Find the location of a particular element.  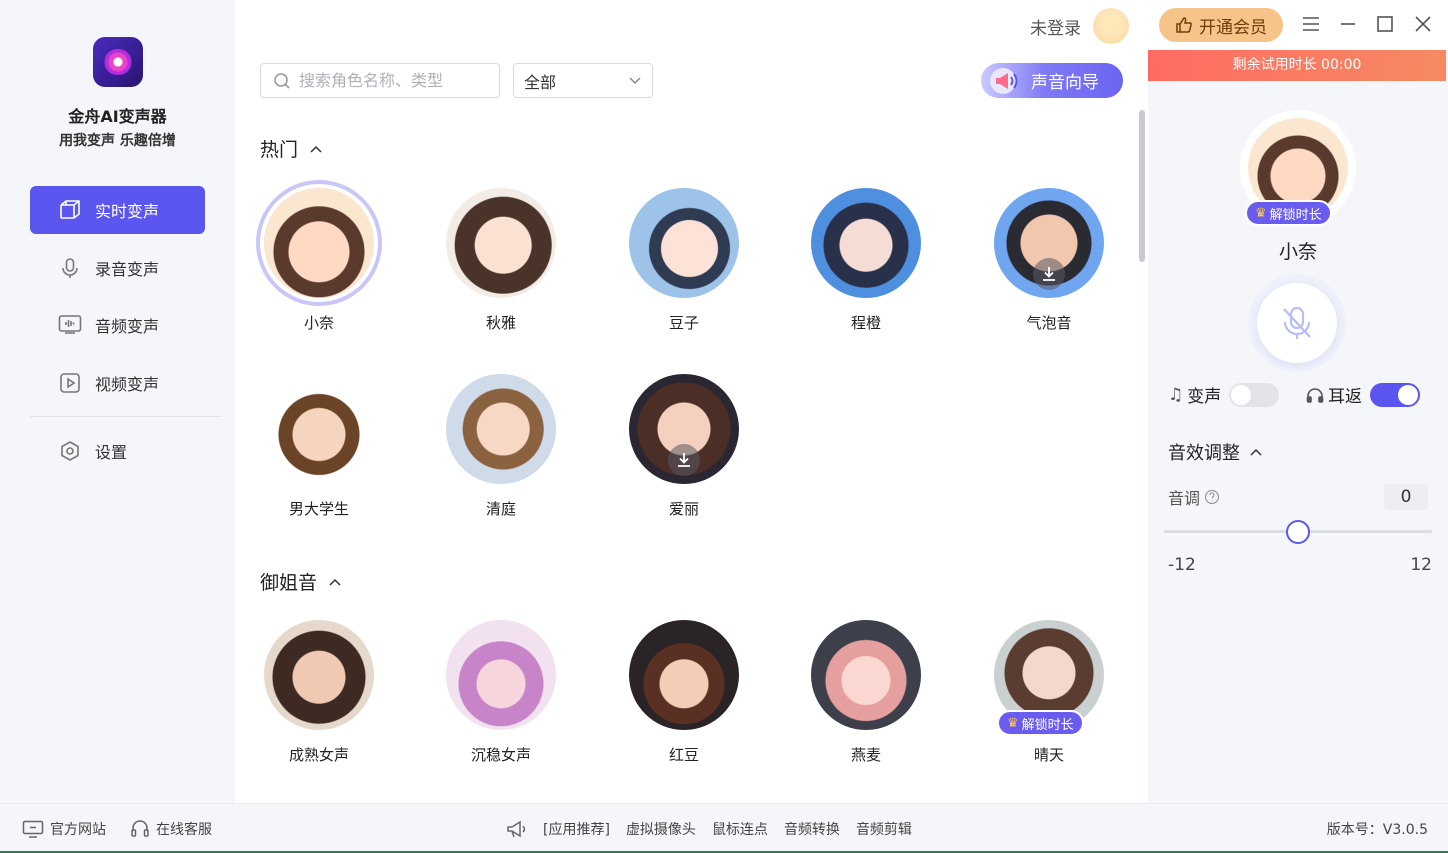

monitor-toggle is located at coordinates (1395, 394).